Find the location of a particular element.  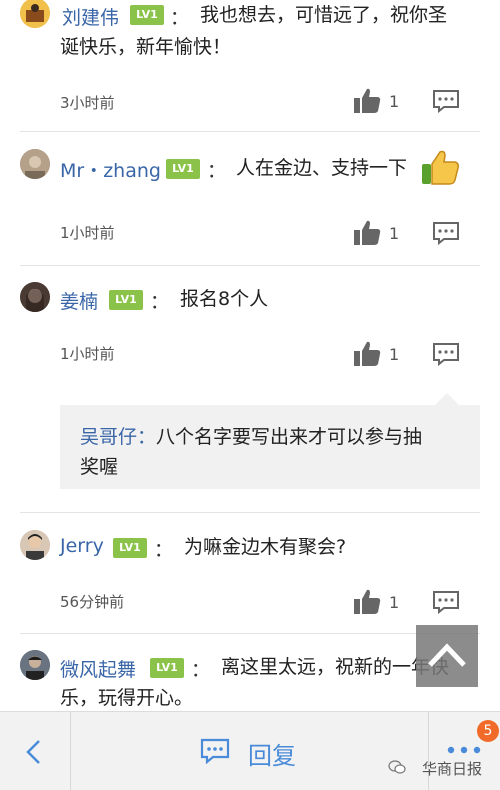

reply-text-line2: 奖喔 is located at coordinates (99, 467).